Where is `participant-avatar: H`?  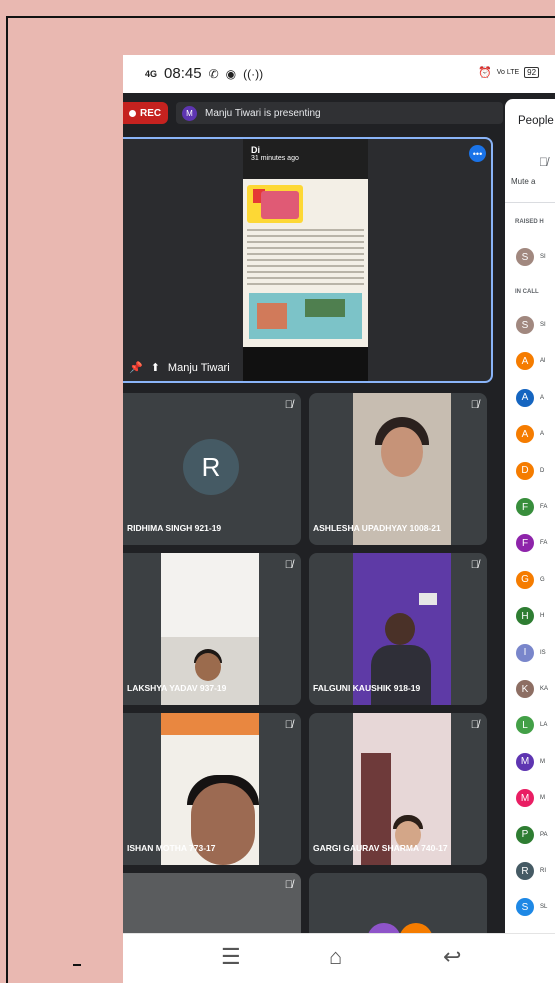 participant-avatar: H is located at coordinates (525, 616).